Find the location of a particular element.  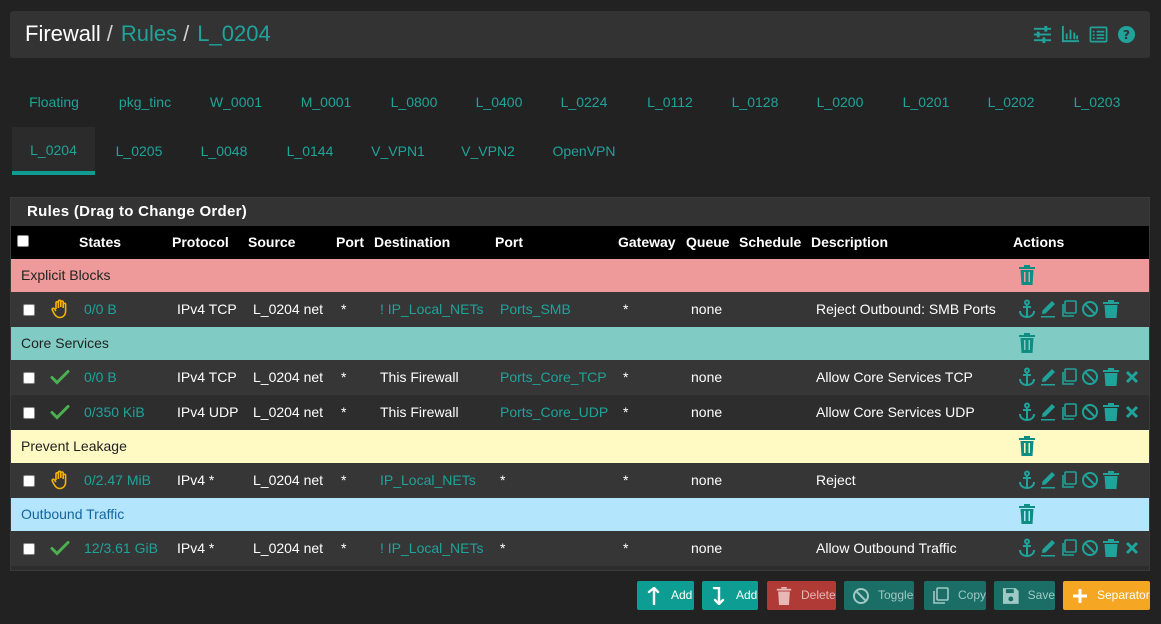

tab-l-0800: L_0800 is located at coordinates (414, 102).